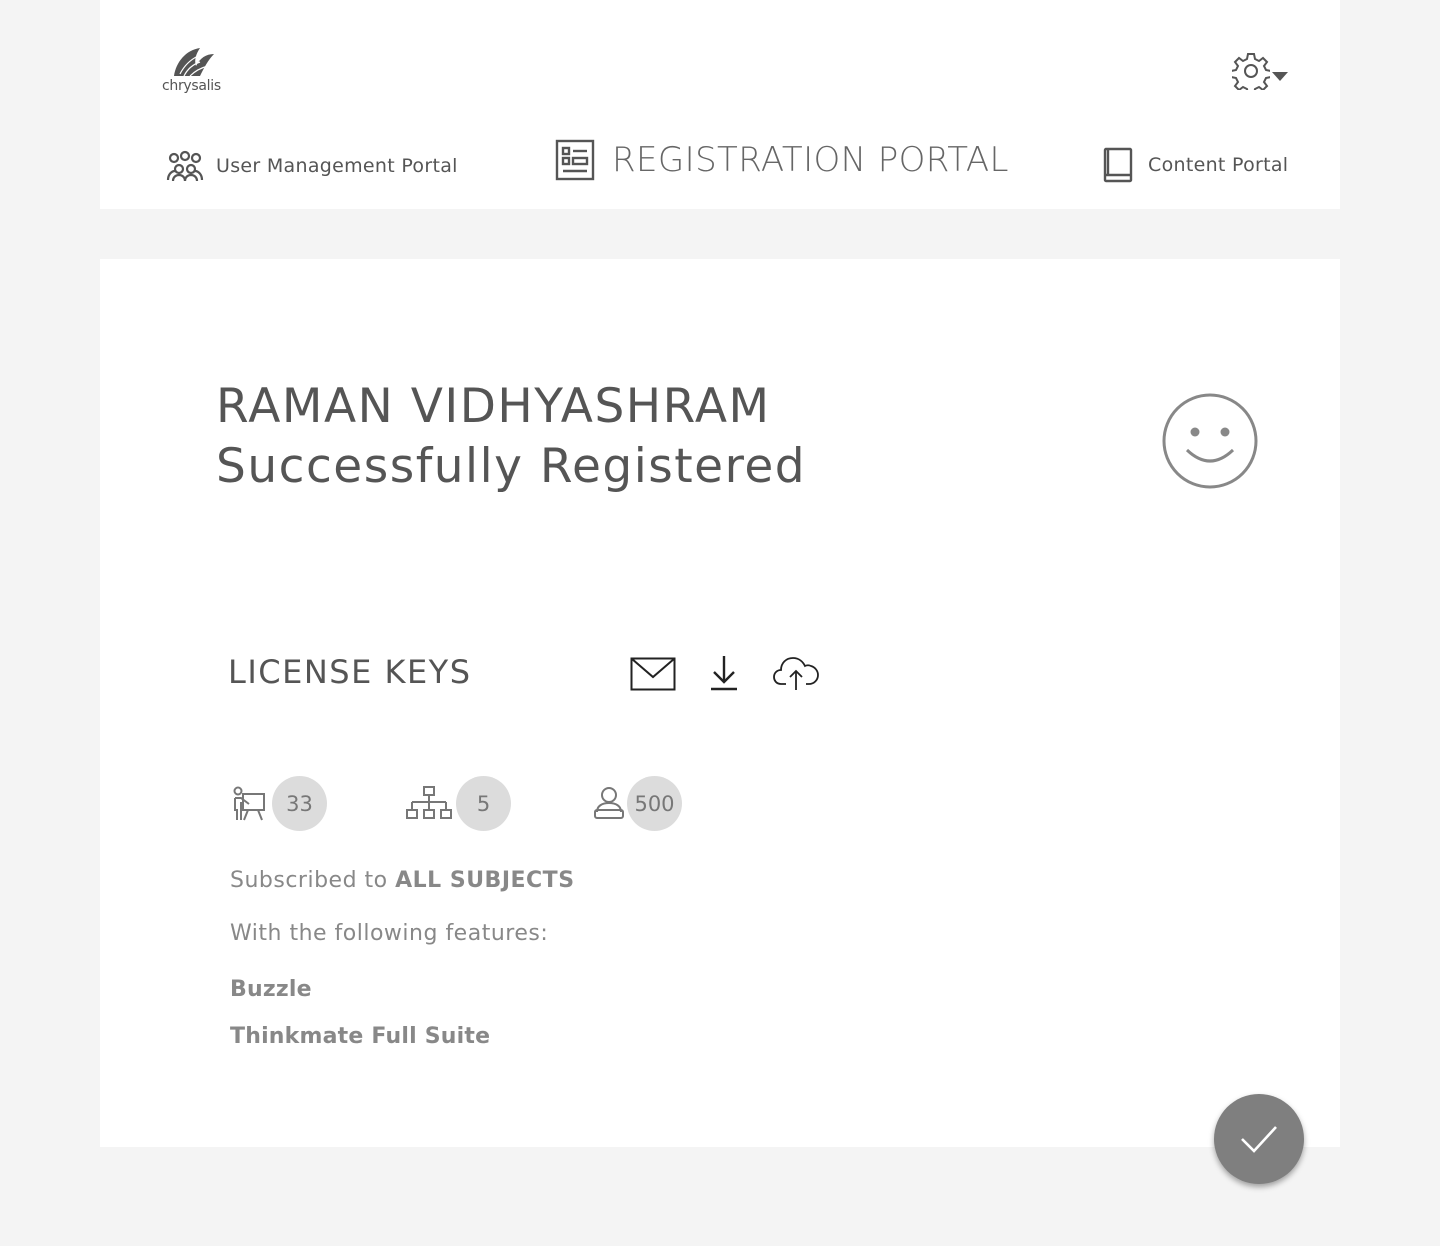  What do you see at coordinates (429, 802) in the screenshot?
I see `hierarchy-icon` at bounding box center [429, 802].